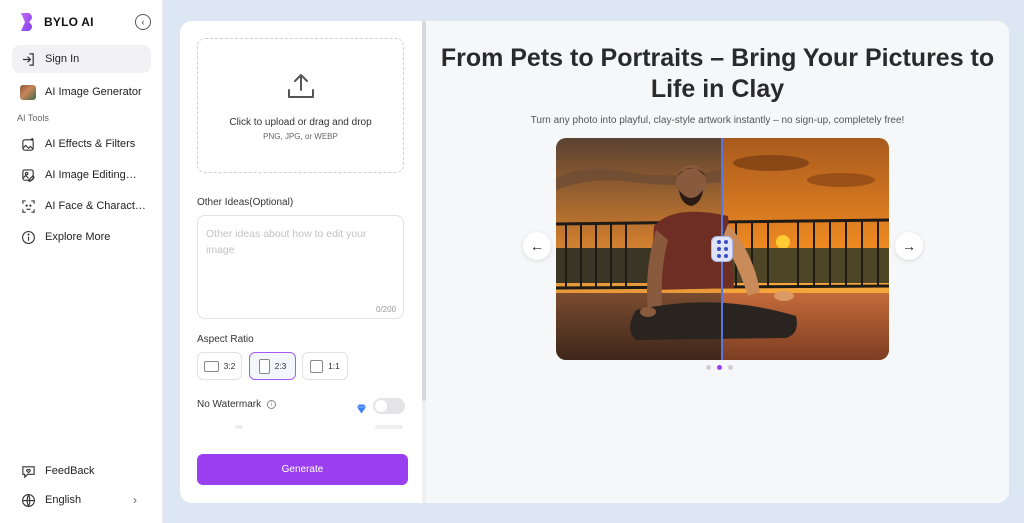 This screenshot has width=1024, height=523. Describe the element at coordinates (722, 249) in the screenshot. I see `comparison-drag-handle` at that location.